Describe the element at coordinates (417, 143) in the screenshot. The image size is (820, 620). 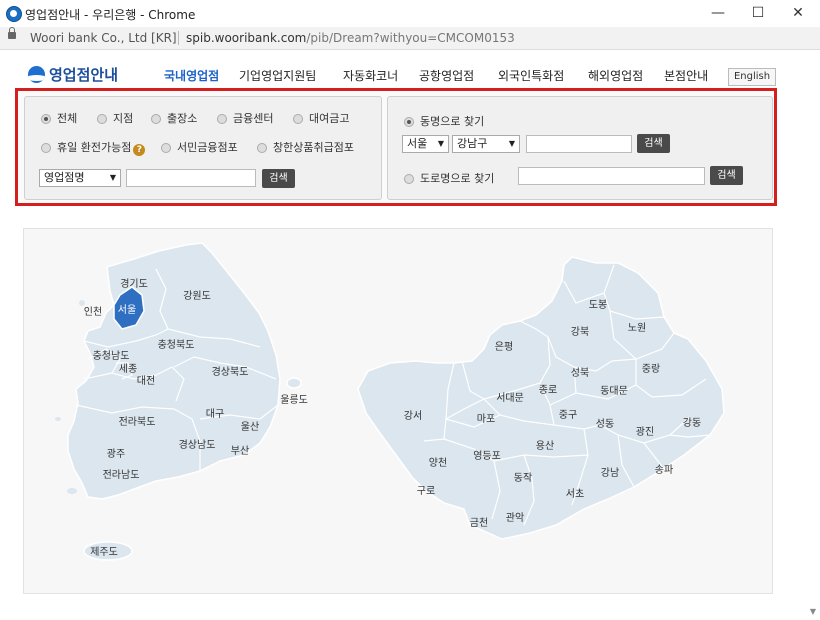
I see `select-value: 서울` at that location.